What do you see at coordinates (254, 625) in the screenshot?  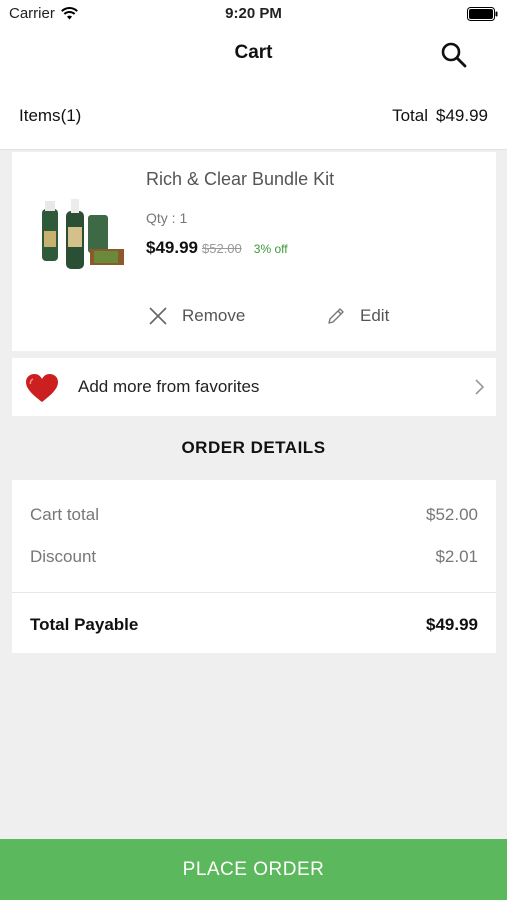 I see `total-payable-row: Total Payable $49.99` at bounding box center [254, 625].